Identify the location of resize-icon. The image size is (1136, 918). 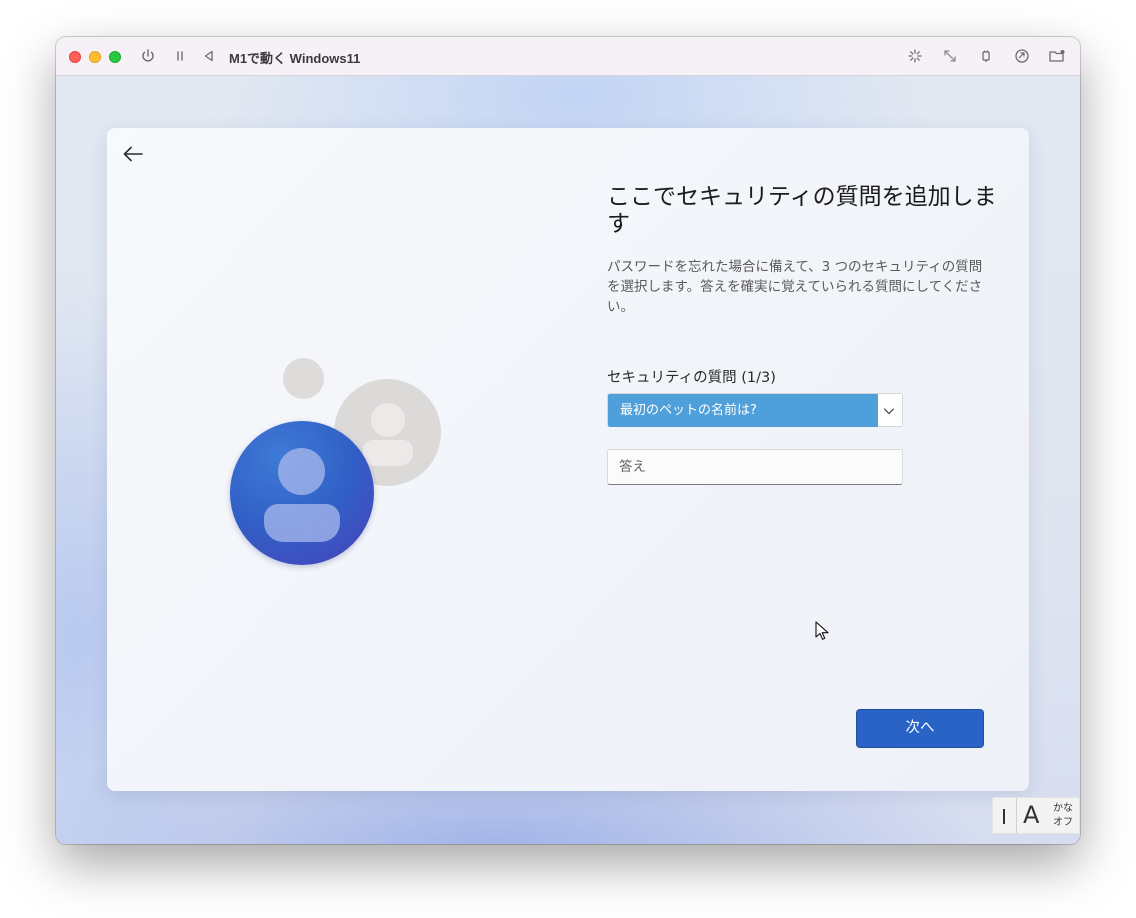
(950, 56).